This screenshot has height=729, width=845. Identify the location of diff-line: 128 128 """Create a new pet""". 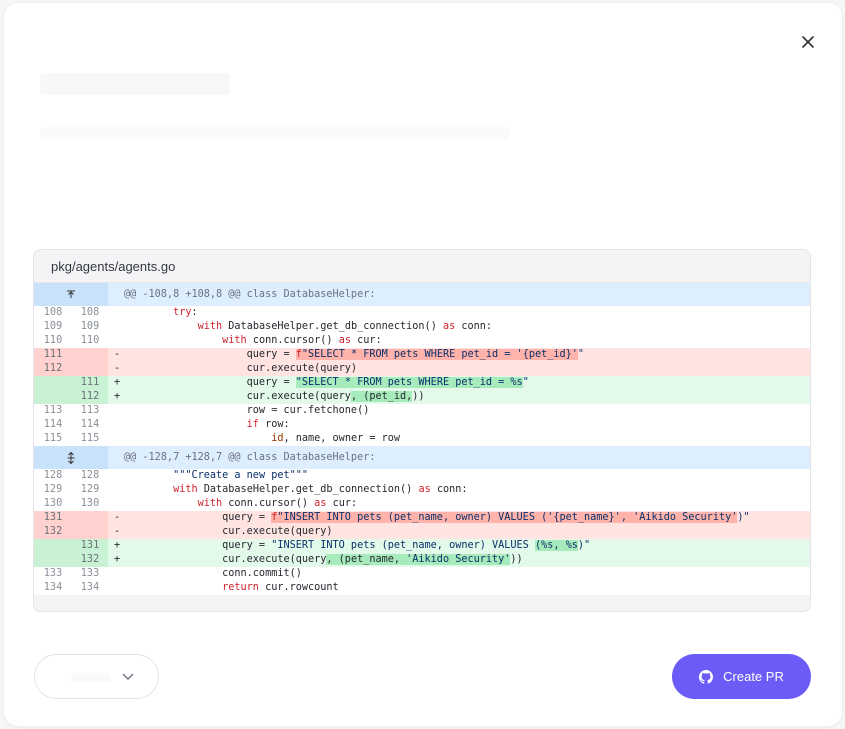
(422, 476).